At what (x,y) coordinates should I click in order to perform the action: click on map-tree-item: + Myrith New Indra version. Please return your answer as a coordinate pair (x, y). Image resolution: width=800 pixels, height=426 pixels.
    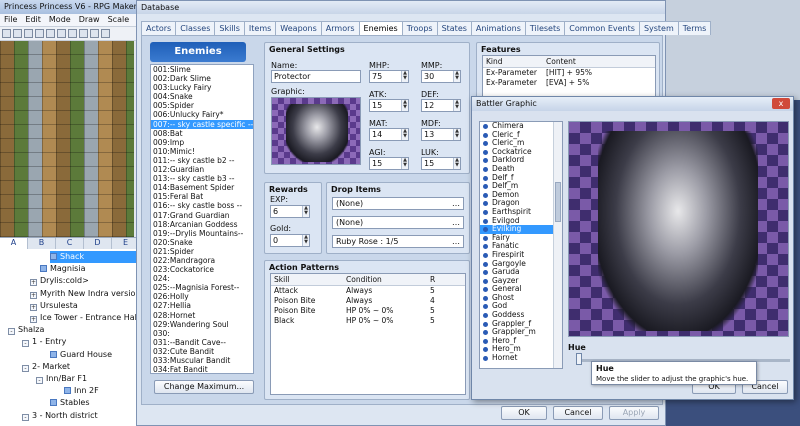
    Looking at the image, I should click on (85, 294).